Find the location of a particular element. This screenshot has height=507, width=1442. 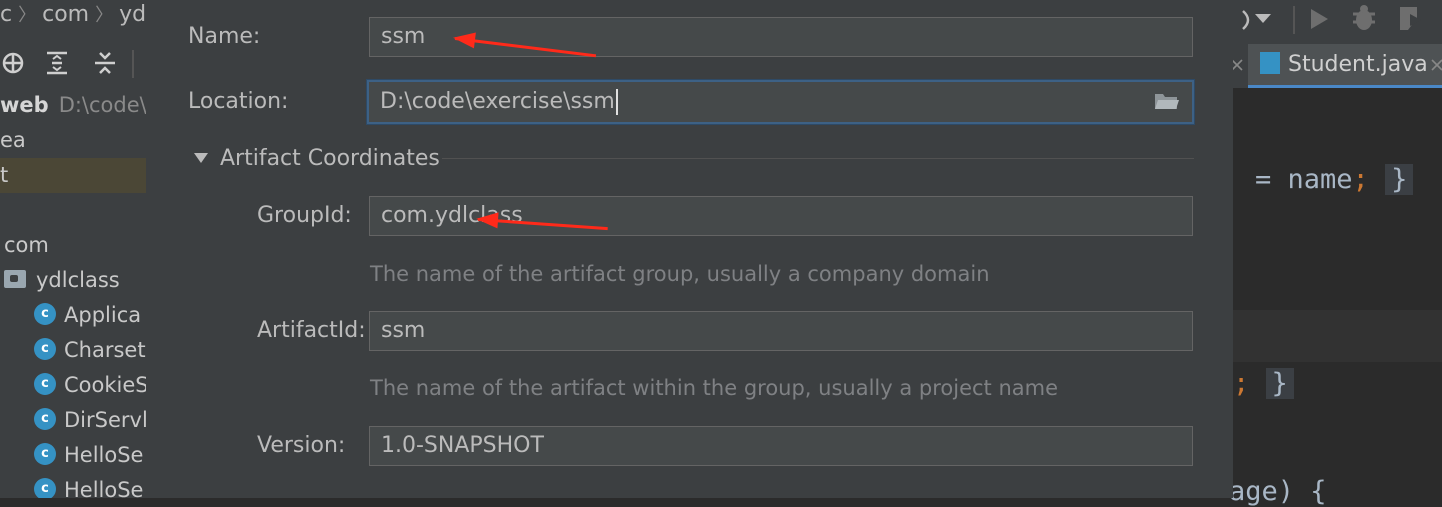

tree-row-selected: t is located at coordinates (73, 175).